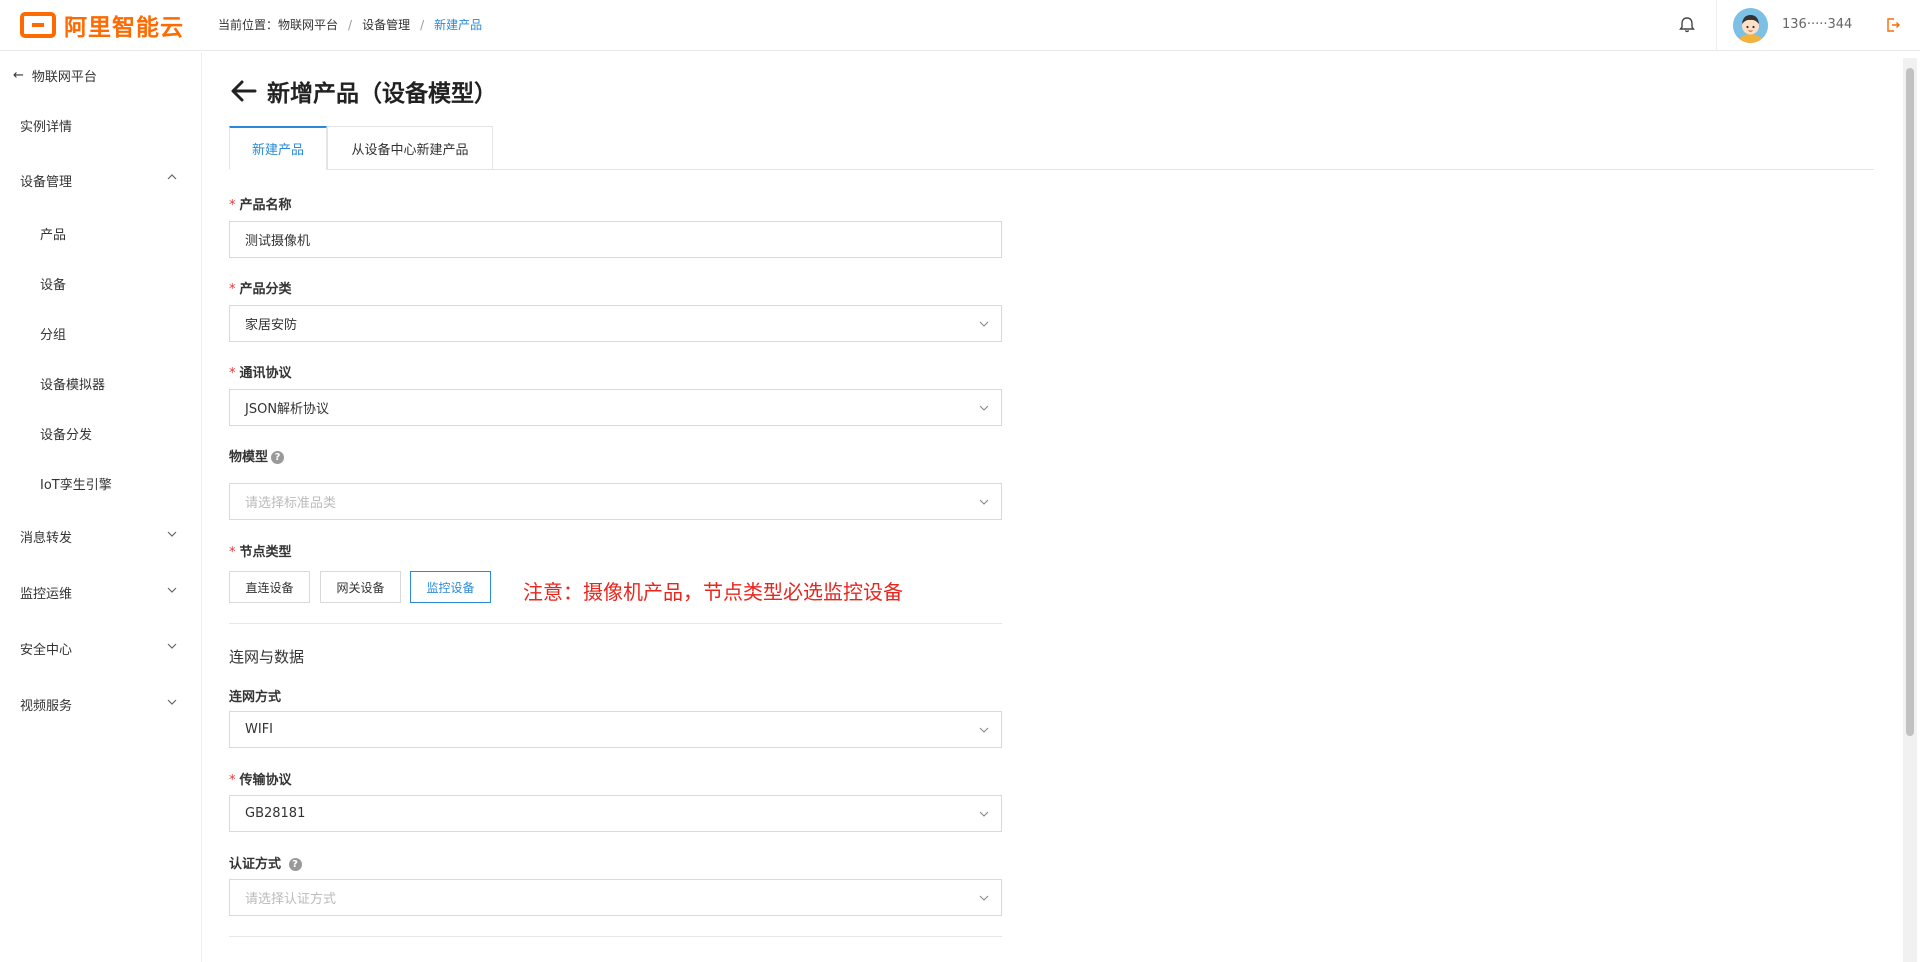  Describe the element at coordinates (615, 407) in the screenshot. I see `protocol-select: JSON解析协议` at that location.